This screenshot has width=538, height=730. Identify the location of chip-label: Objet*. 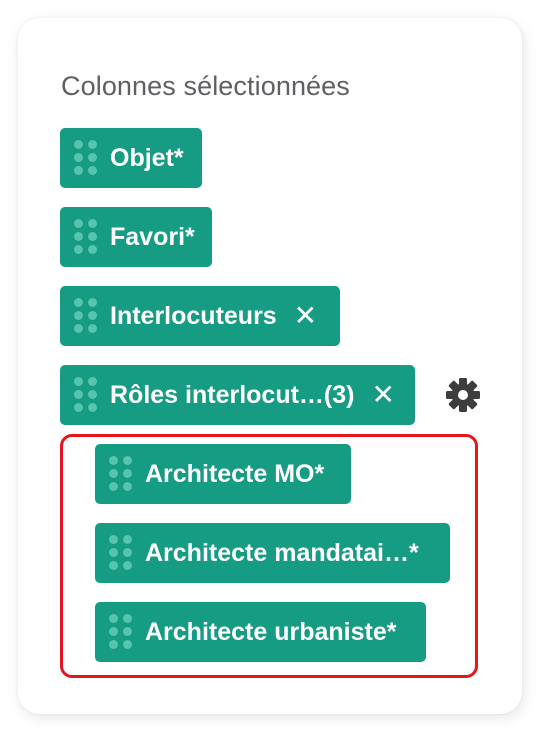
(147, 158).